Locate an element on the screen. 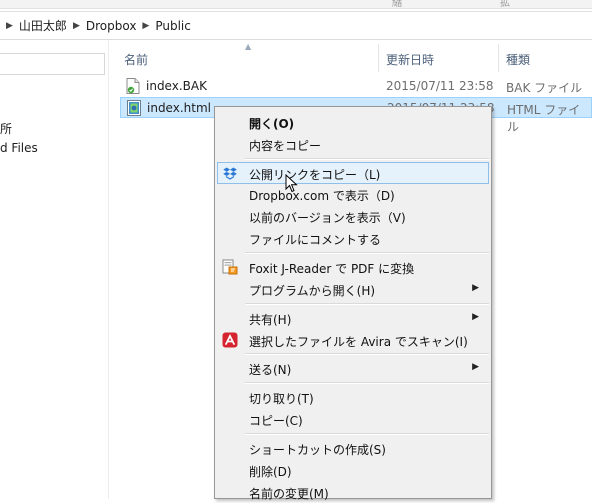 The image size is (592, 503). menu-item-label: 内容をコピー is located at coordinates (285, 146).